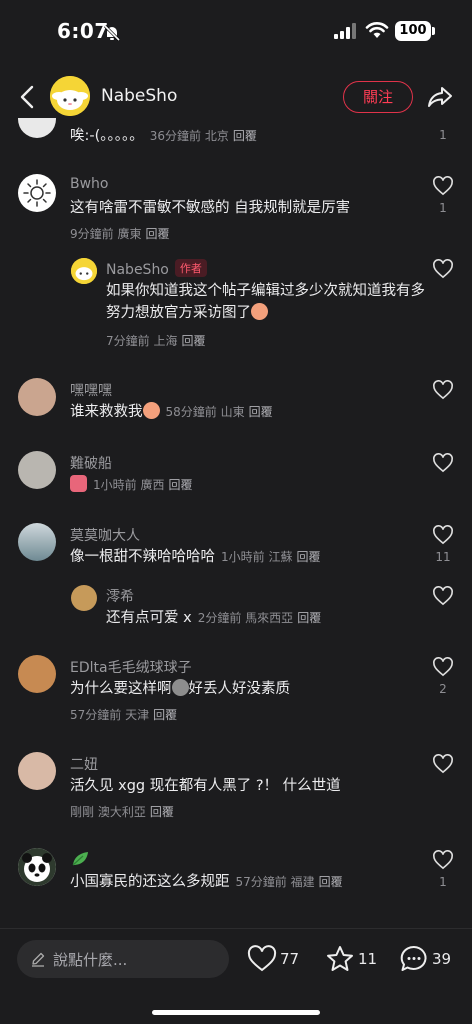 The image size is (472, 1024). I want to click on comment-text: 唉:-(。。。。。 36分鐘前 北京 回覆, so click(163, 136).